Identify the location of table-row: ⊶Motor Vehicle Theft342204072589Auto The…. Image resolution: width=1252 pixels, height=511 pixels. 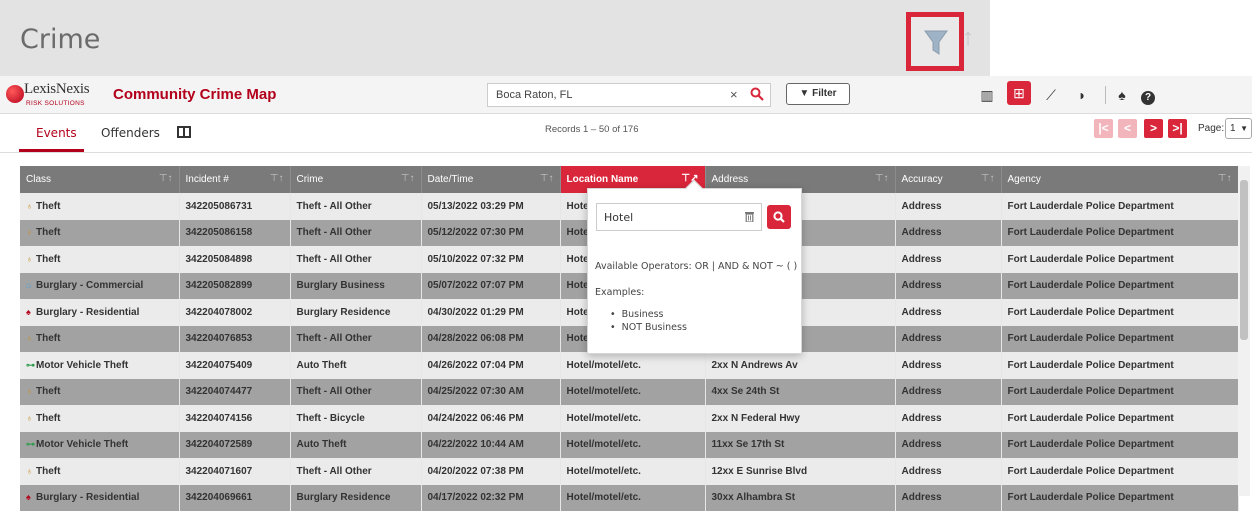
(629, 445).